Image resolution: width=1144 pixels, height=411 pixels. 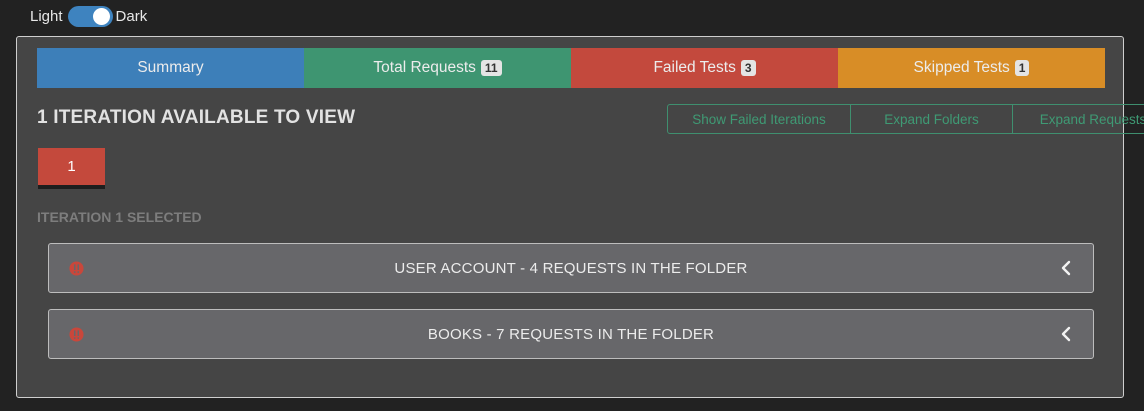 What do you see at coordinates (46, 16) in the screenshot?
I see `light-label: Light` at bounding box center [46, 16].